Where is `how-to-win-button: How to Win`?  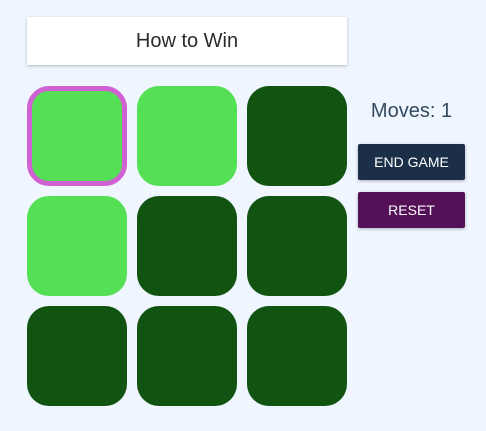
how-to-win-button: How to Win is located at coordinates (187, 41).